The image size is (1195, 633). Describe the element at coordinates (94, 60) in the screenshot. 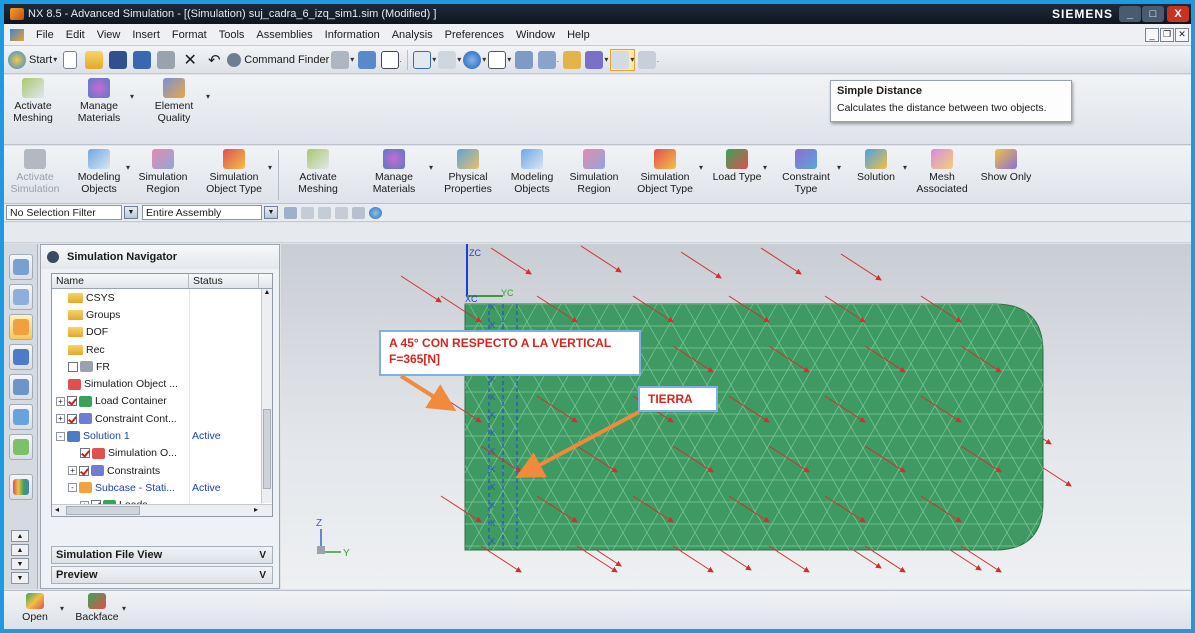

I see `open-button` at that location.